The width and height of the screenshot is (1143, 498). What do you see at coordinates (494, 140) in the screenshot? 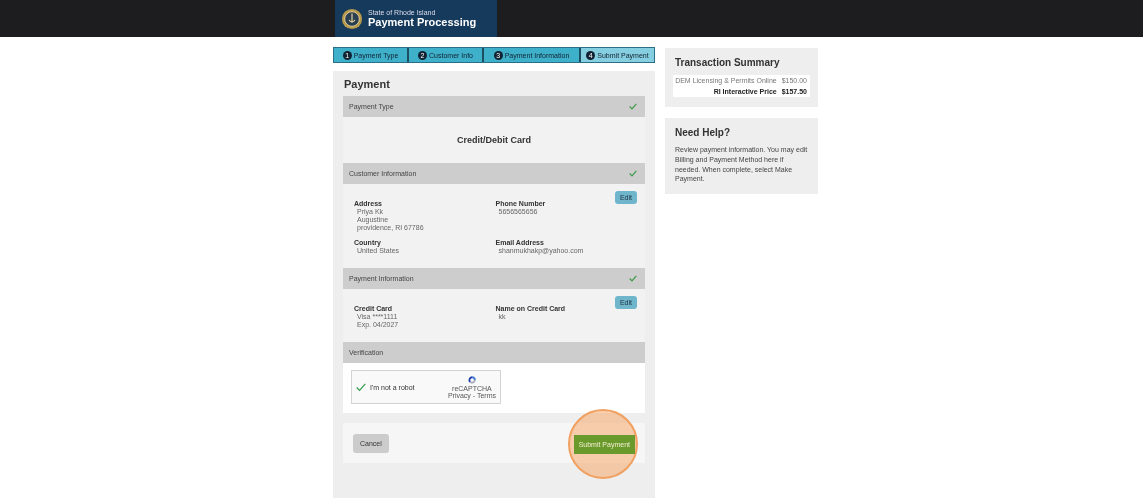
I see `payment-type-value: Credit/Debit Card` at bounding box center [494, 140].